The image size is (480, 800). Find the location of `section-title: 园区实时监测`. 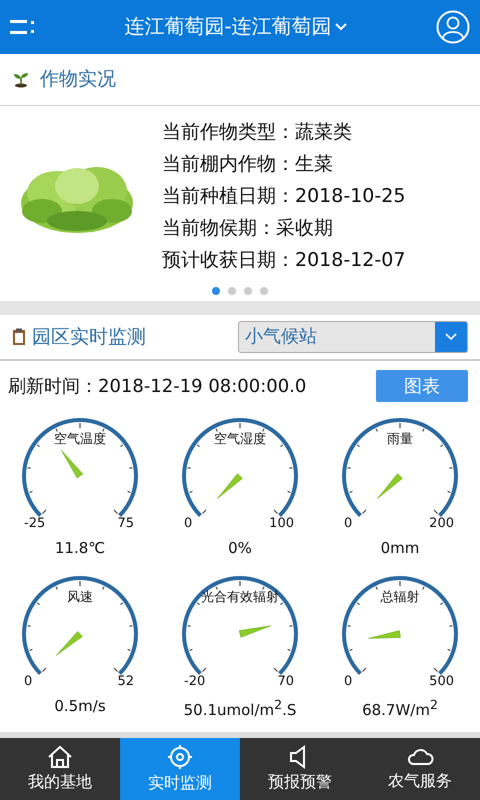

section-title: 园区实时监测 is located at coordinates (89, 337).